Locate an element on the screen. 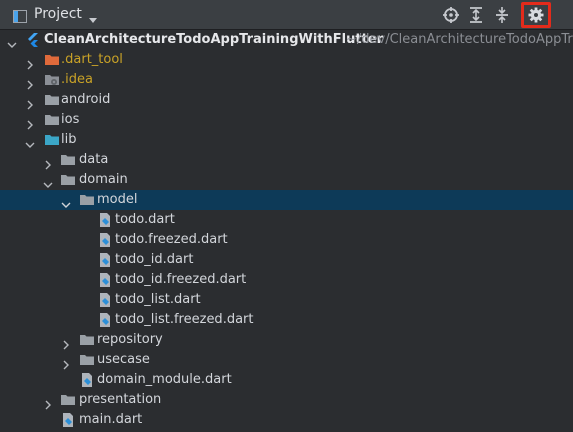  tree-row-usecase: usecase is located at coordinates (286, 360).